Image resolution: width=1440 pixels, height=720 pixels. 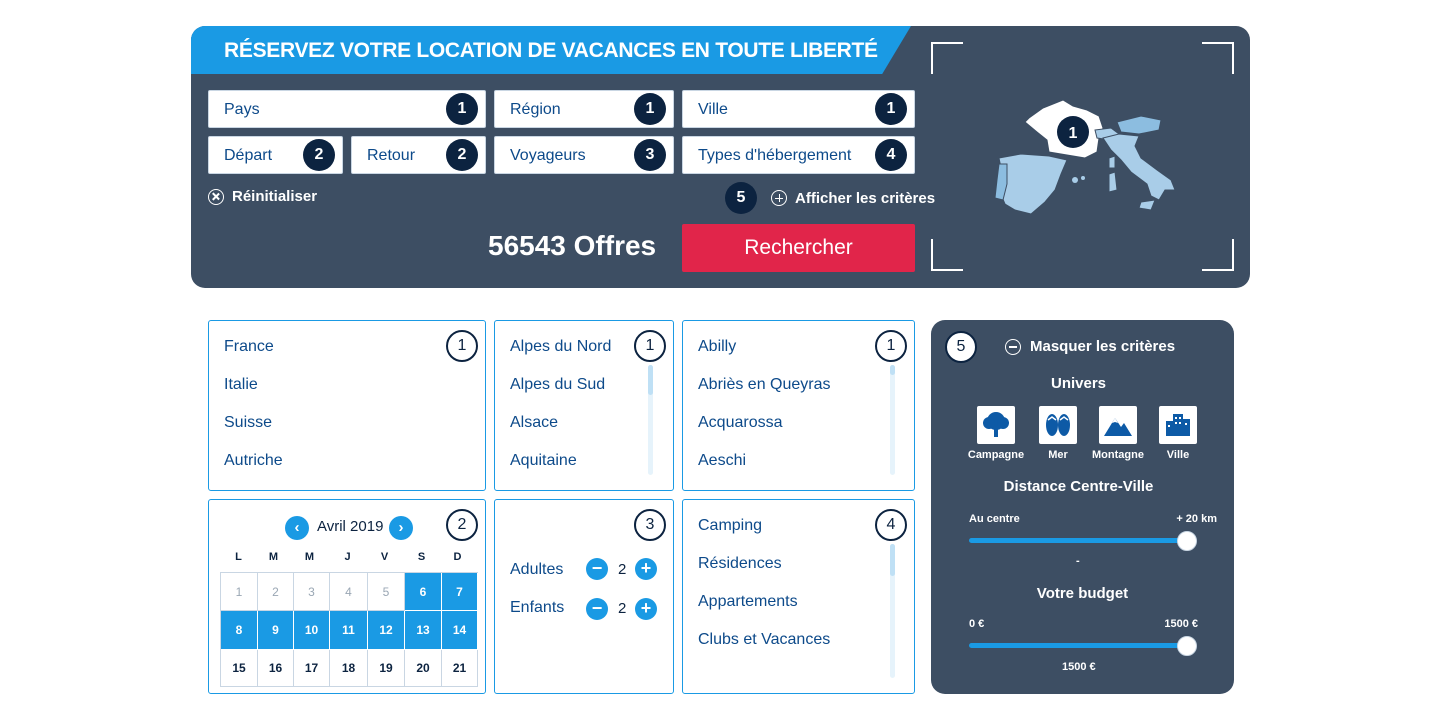 I want to click on weekday-label: S, so click(x=421, y=557).